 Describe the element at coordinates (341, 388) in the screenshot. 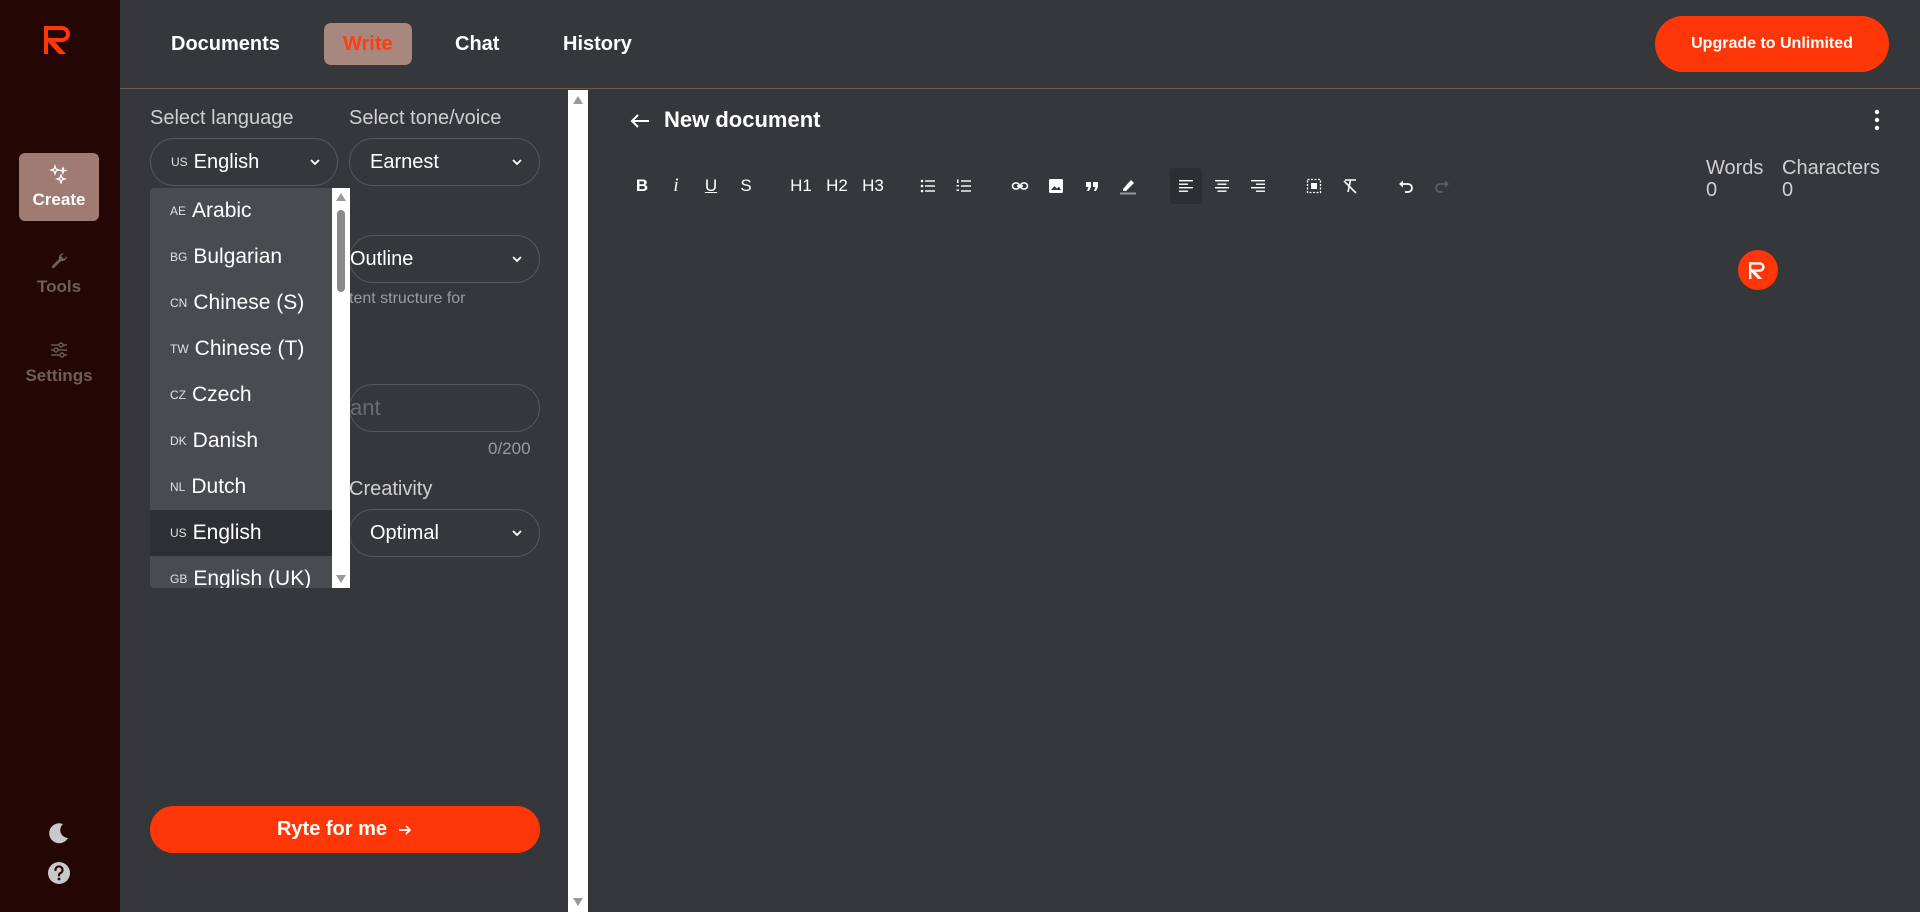

I see `dropdown-scrollbar` at that location.